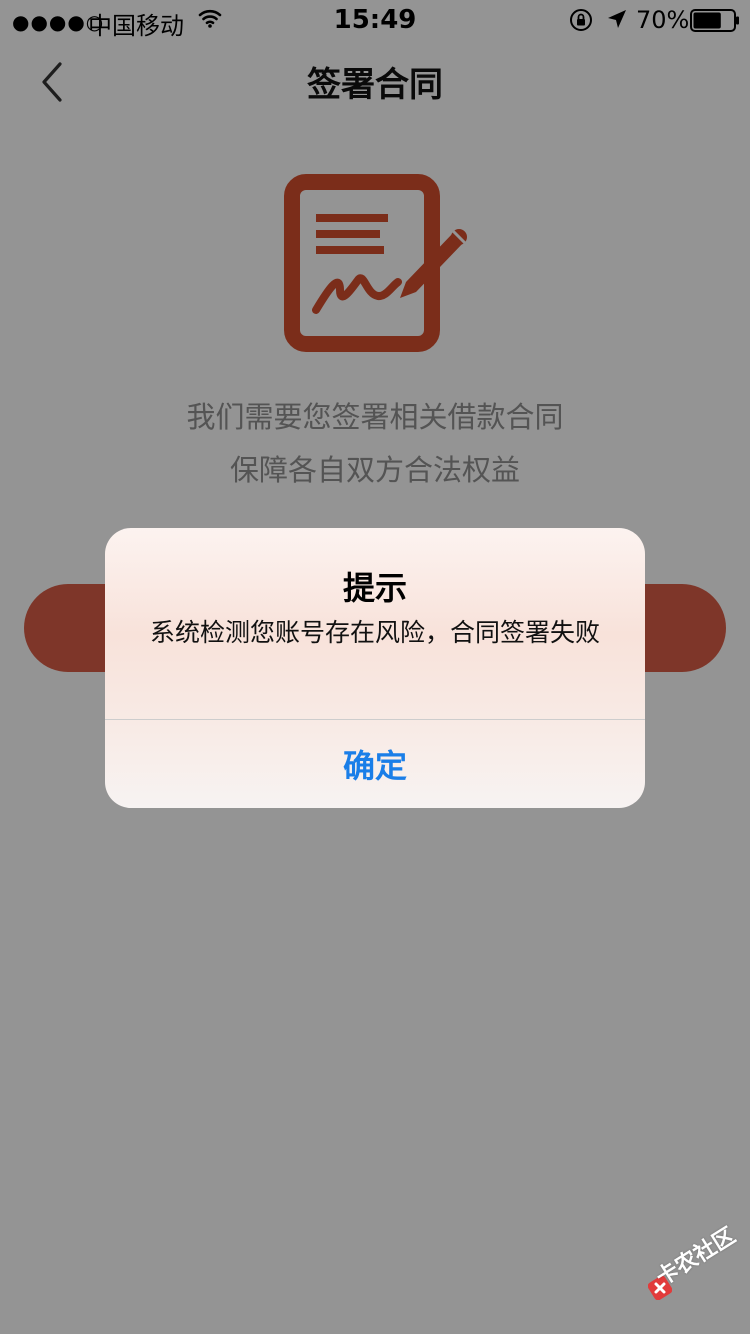 The width and height of the screenshot is (750, 1334). Describe the element at coordinates (375, 764) in the screenshot. I see `confirm-button: 确定` at that location.